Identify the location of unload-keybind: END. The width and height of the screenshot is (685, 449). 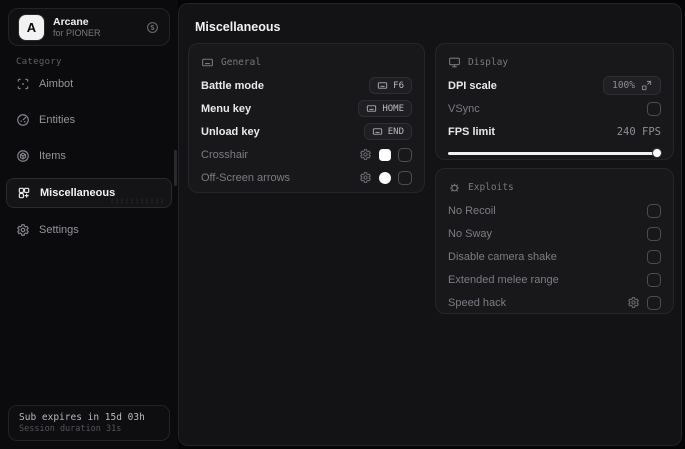
(387, 131).